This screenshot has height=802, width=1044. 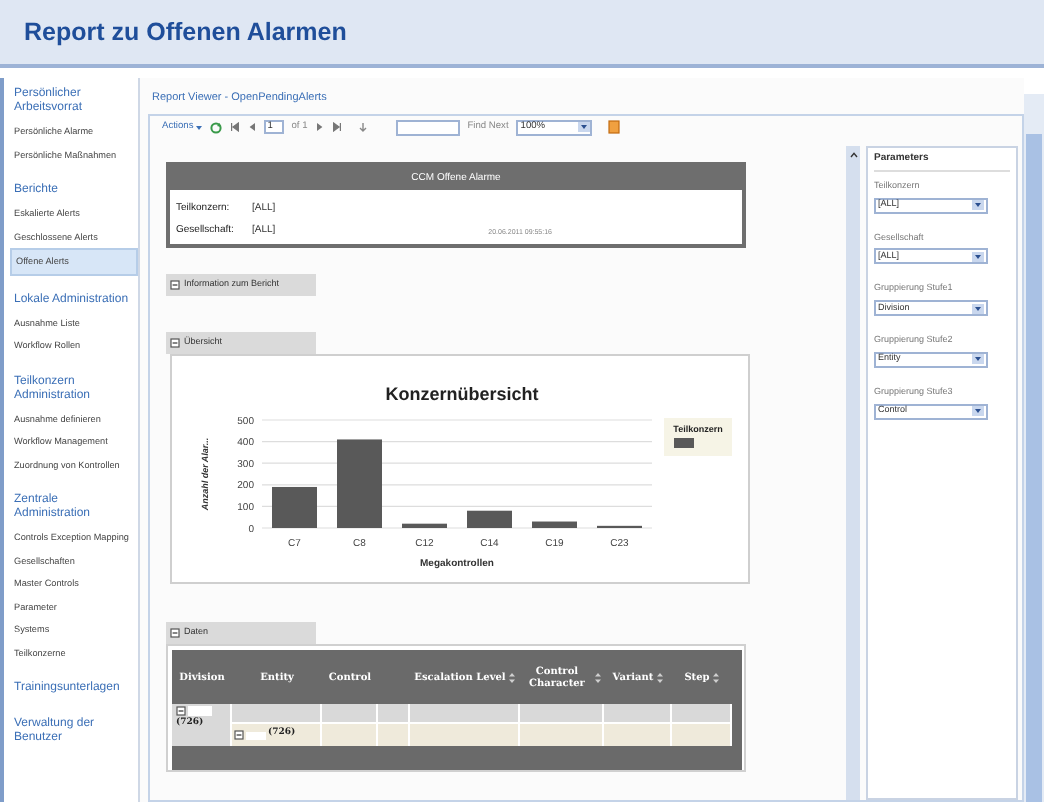 I want to click on legend-background, so click(x=698, y=437).